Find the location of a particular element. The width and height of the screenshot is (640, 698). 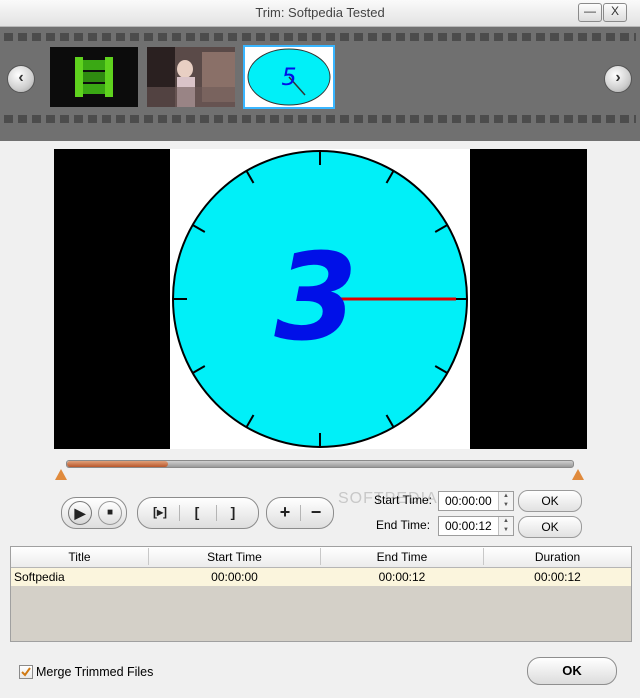

add-segment-button: + is located at coordinates (285, 512).